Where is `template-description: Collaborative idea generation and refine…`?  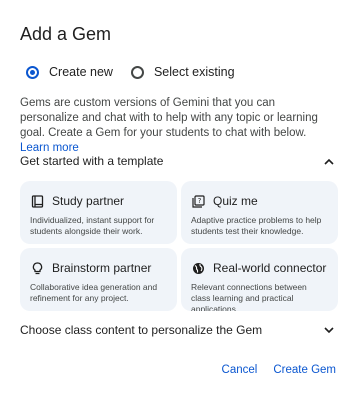
template-description: Collaborative idea generation and refine… is located at coordinates (94, 292).